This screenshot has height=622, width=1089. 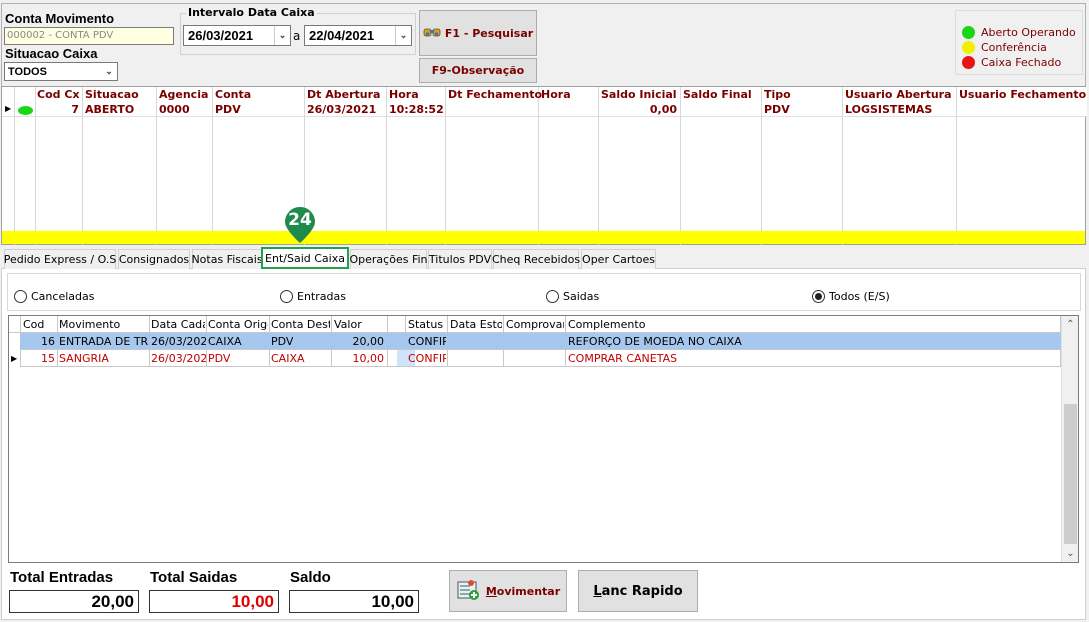 I want to click on cell-complemento: COMPRAR CANETAS, so click(x=623, y=358).